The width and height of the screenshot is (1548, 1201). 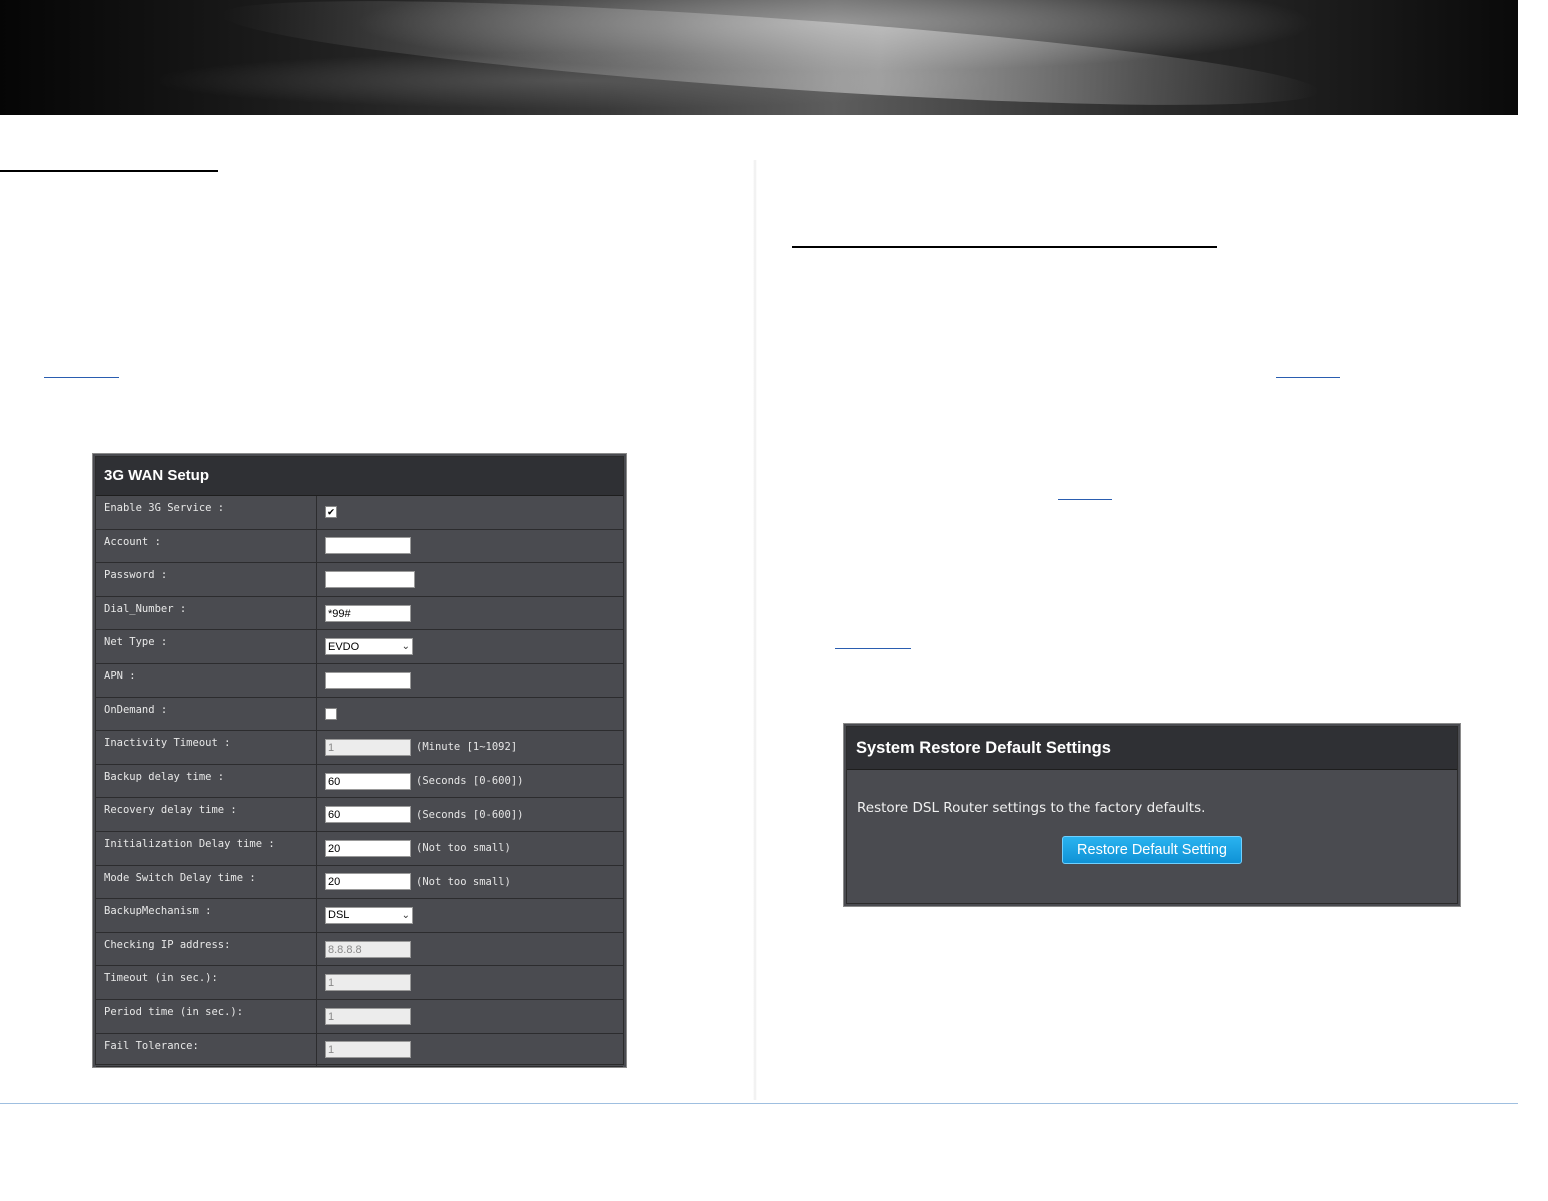 What do you see at coordinates (470, 613) in the screenshot?
I see `wan-row-value: *99#` at bounding box center [470, 613].